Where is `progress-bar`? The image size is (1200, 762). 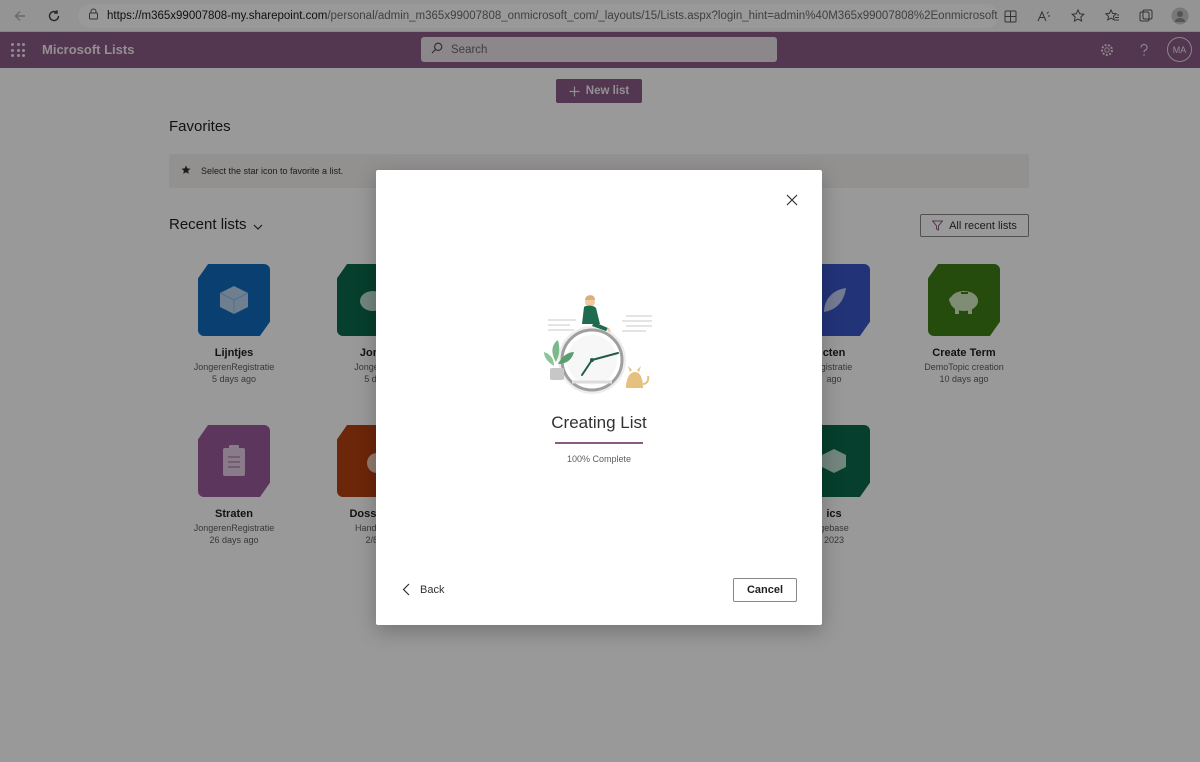
progress-bar is located at coordinates (599, 443).